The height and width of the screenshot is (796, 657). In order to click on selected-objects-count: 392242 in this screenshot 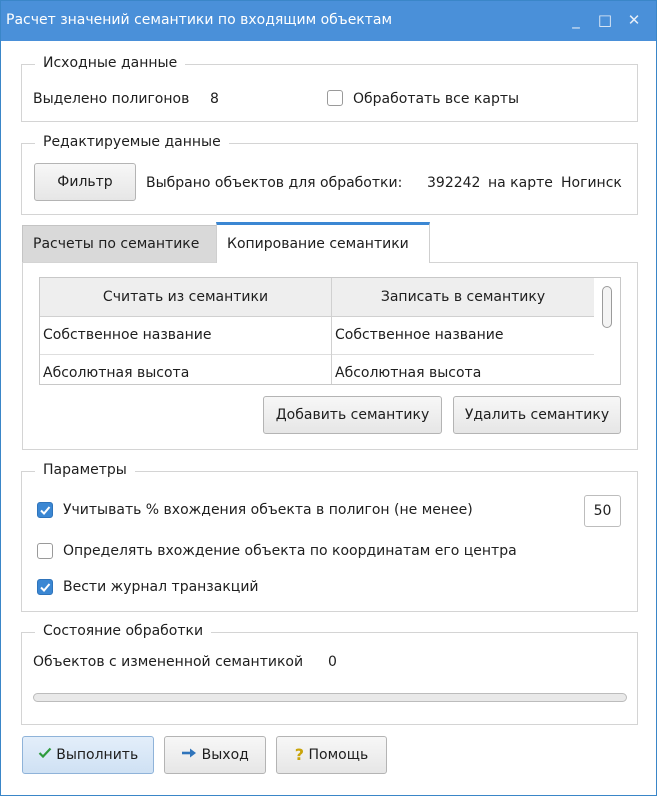, I will do `click(454, 183)`.